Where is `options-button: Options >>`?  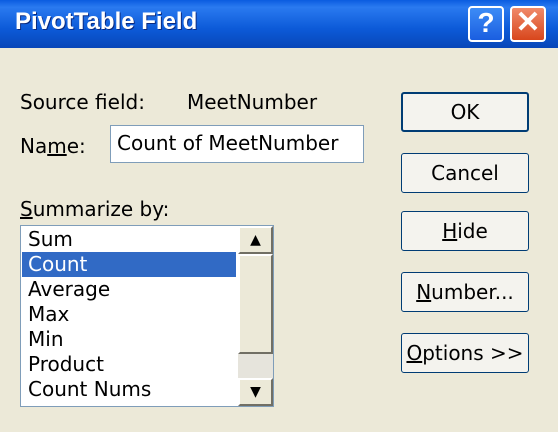 options-button: Options >> is located at coordinates (465, 353).